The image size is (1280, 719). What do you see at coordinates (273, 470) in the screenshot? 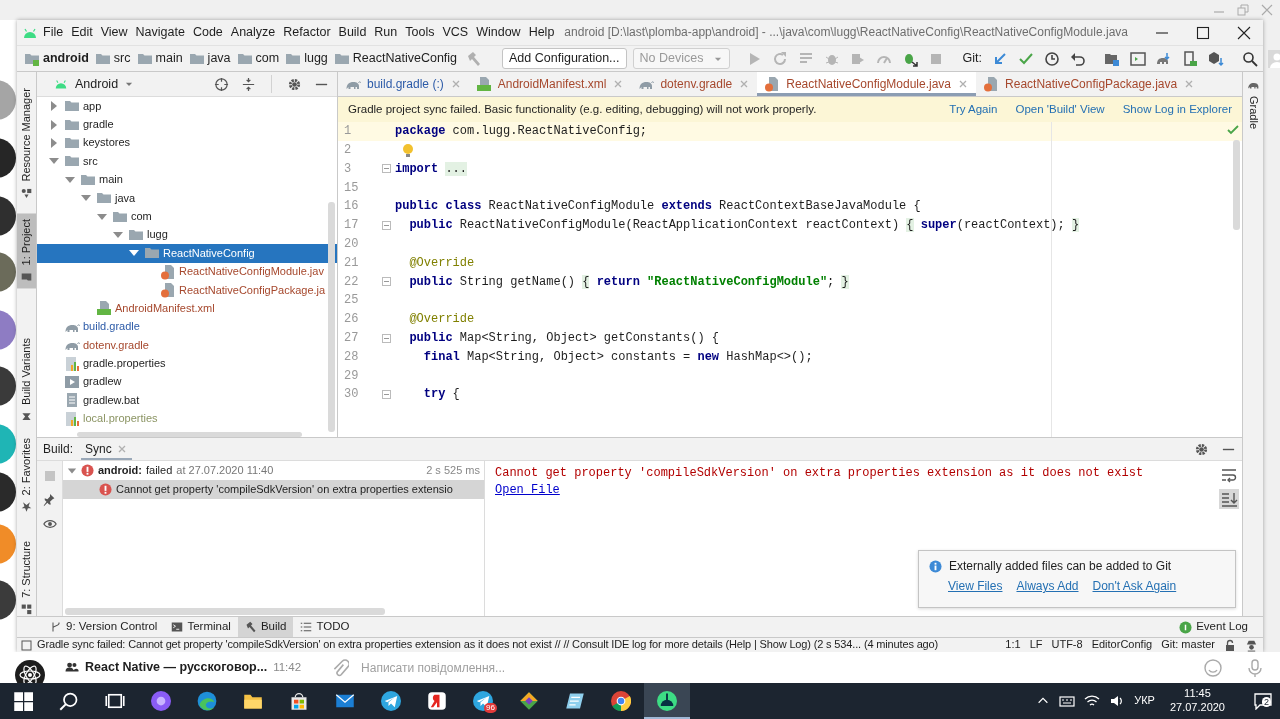
I see `build-tree-row: android: failed at 27.07.2020 11:40 2 s 525 ms` at bounding box center [273, 470].